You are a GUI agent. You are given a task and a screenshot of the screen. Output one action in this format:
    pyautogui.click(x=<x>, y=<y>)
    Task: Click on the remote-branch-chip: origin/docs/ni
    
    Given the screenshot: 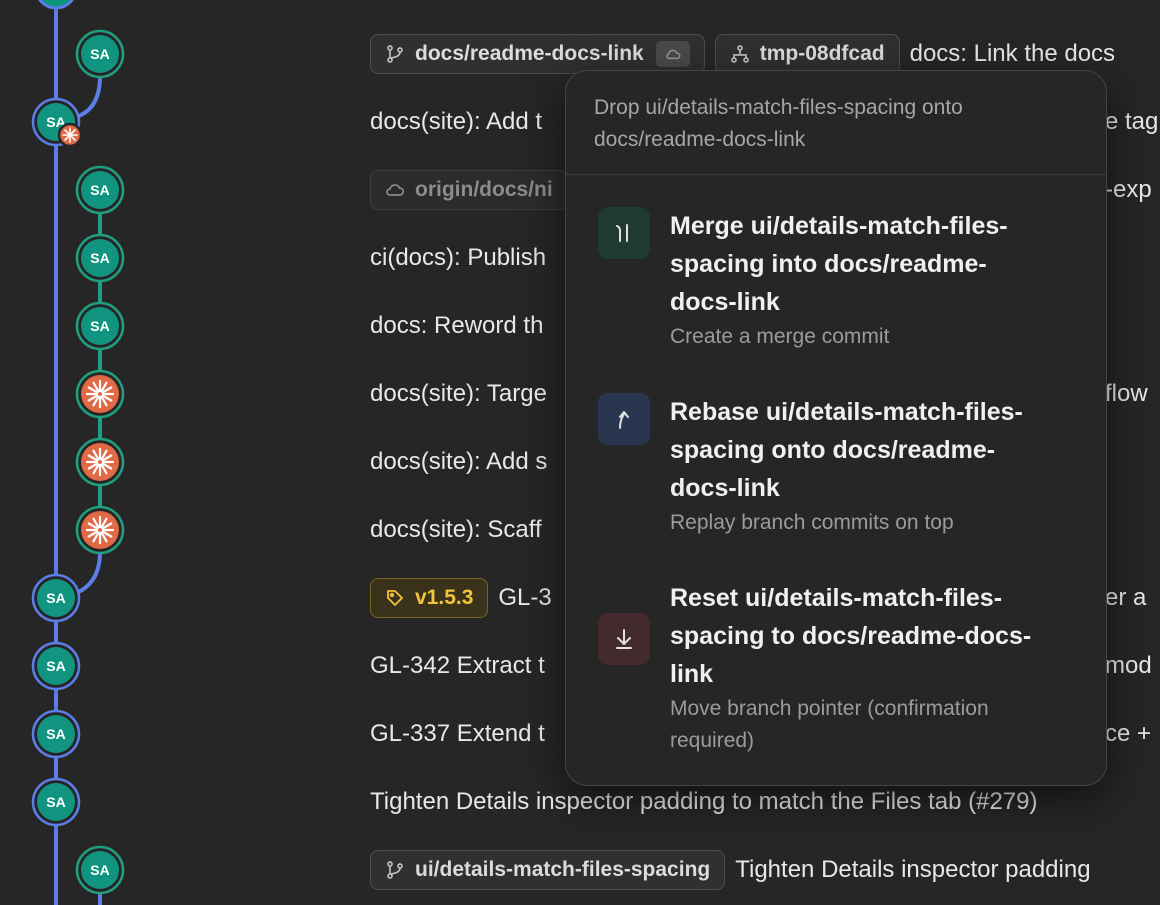 What is the action you would take?
    pyautogui.click(x=469, y=190)
    